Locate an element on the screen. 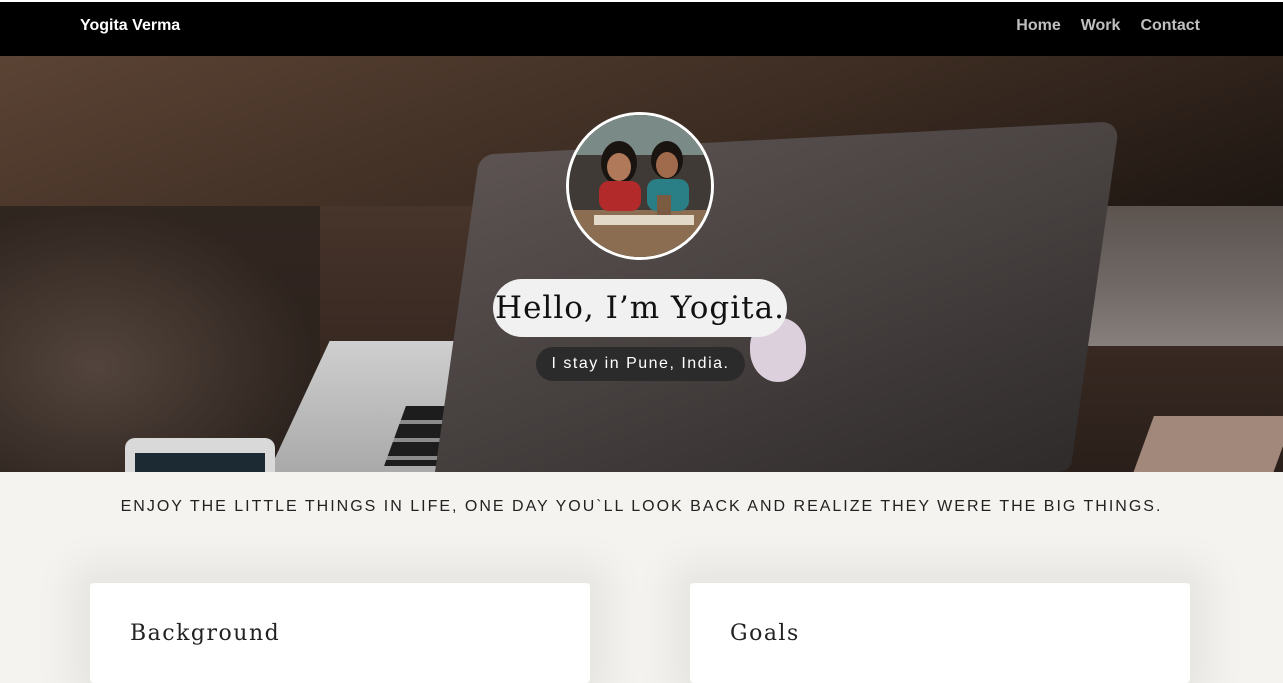 This screenshot has width=1283, height=683. greeting-heading: Hello, I’m Yogita. is located at coordinates (640, 308).